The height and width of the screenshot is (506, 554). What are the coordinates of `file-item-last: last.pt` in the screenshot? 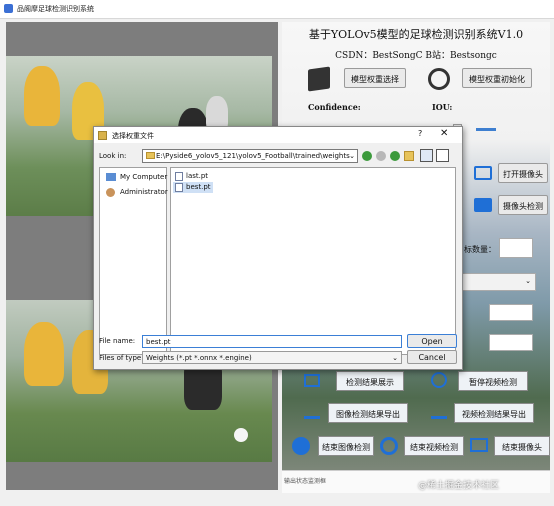 It's located at (197, 176).